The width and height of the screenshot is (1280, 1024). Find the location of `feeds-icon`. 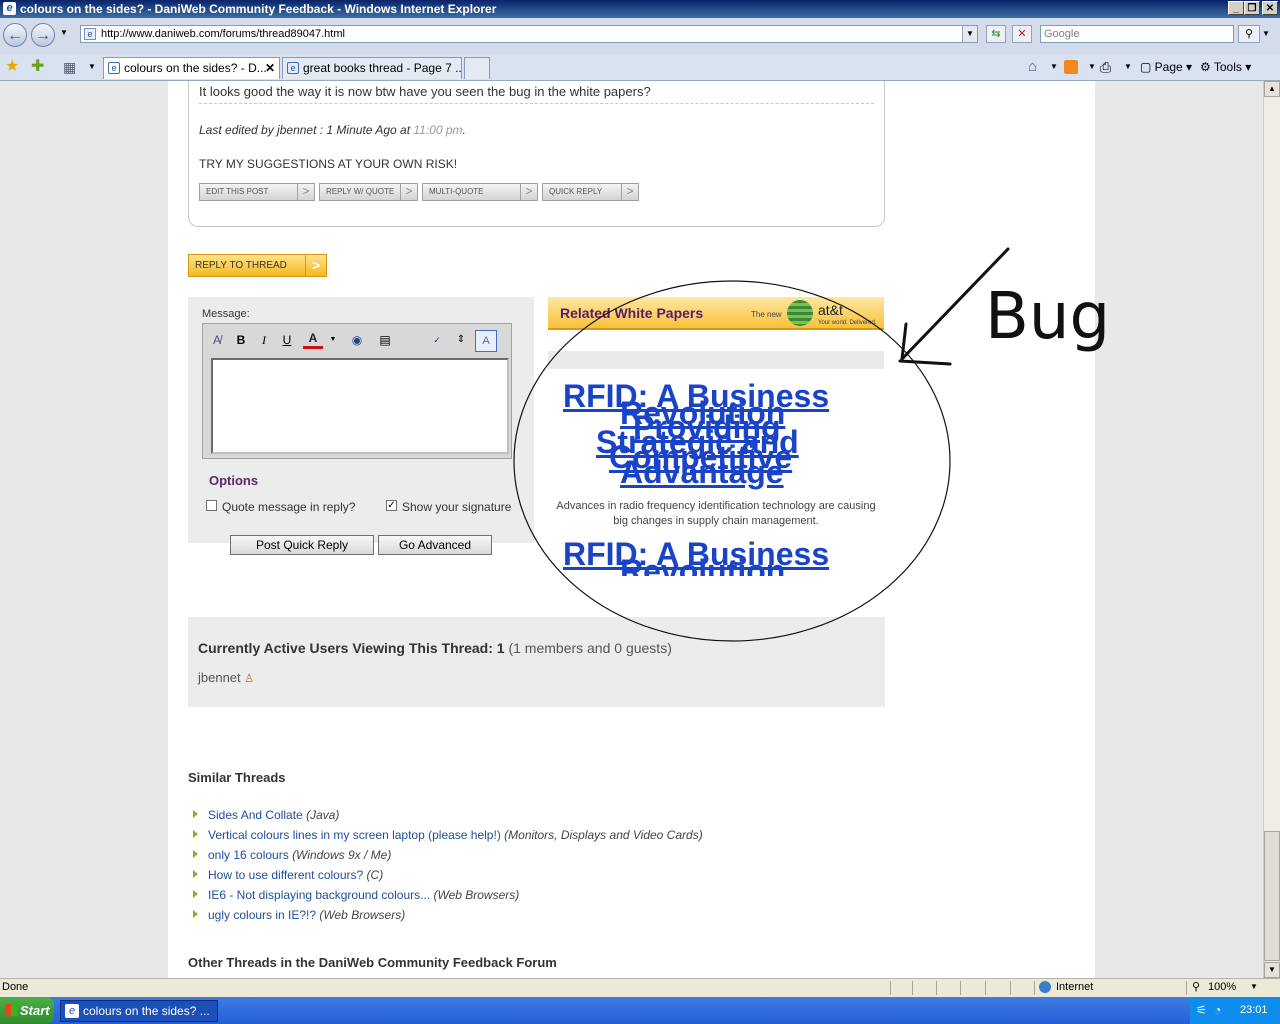

feeds-icon is located at coordinates (1071, 67).